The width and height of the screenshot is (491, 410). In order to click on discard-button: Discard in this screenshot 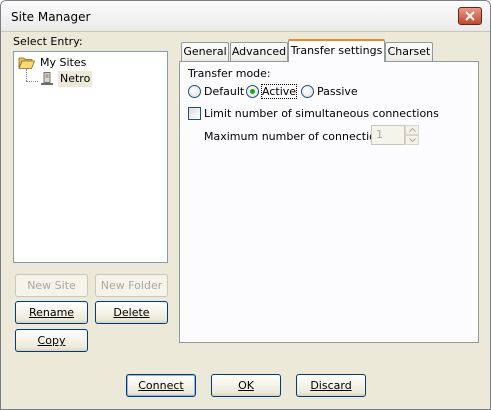, I will do `click(331, 385)`.